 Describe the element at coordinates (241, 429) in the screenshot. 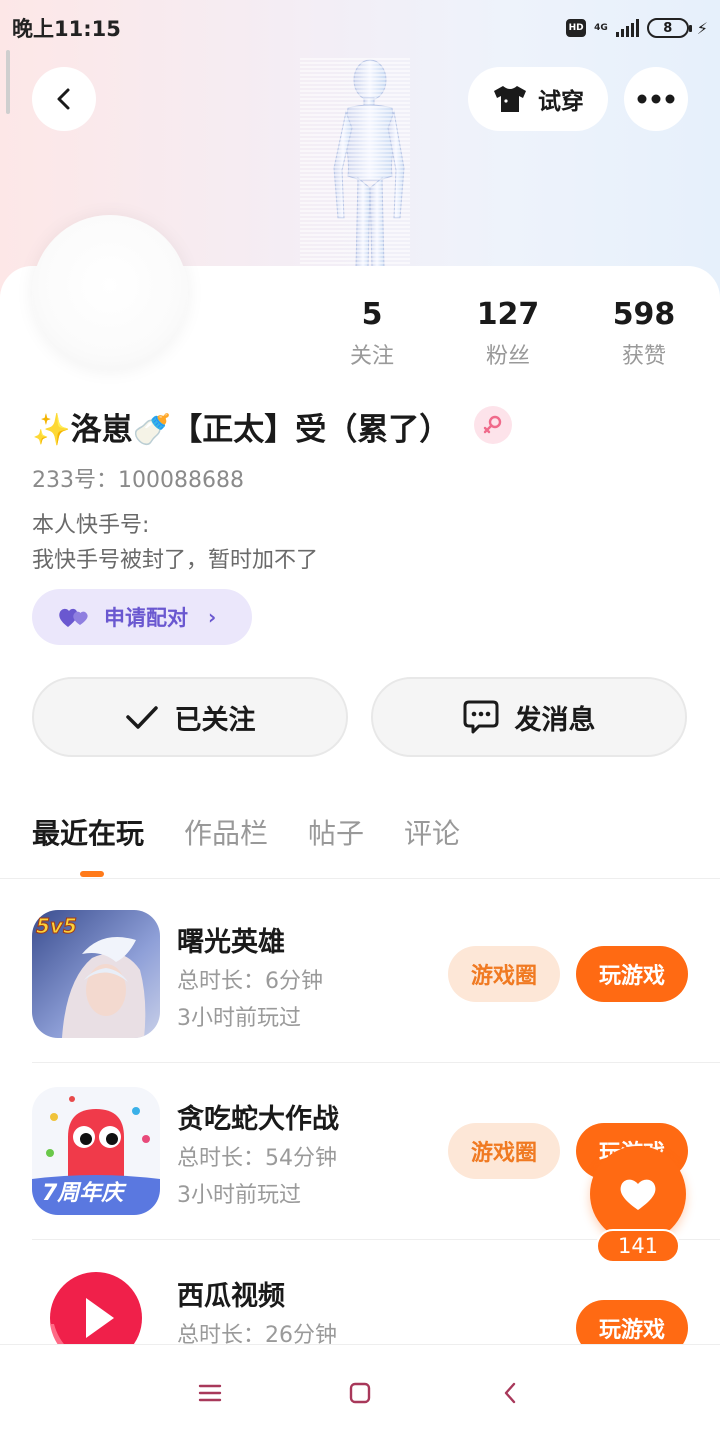

I see `nickname: ✨洛崽🍼【正太】受（累了）` at that location.